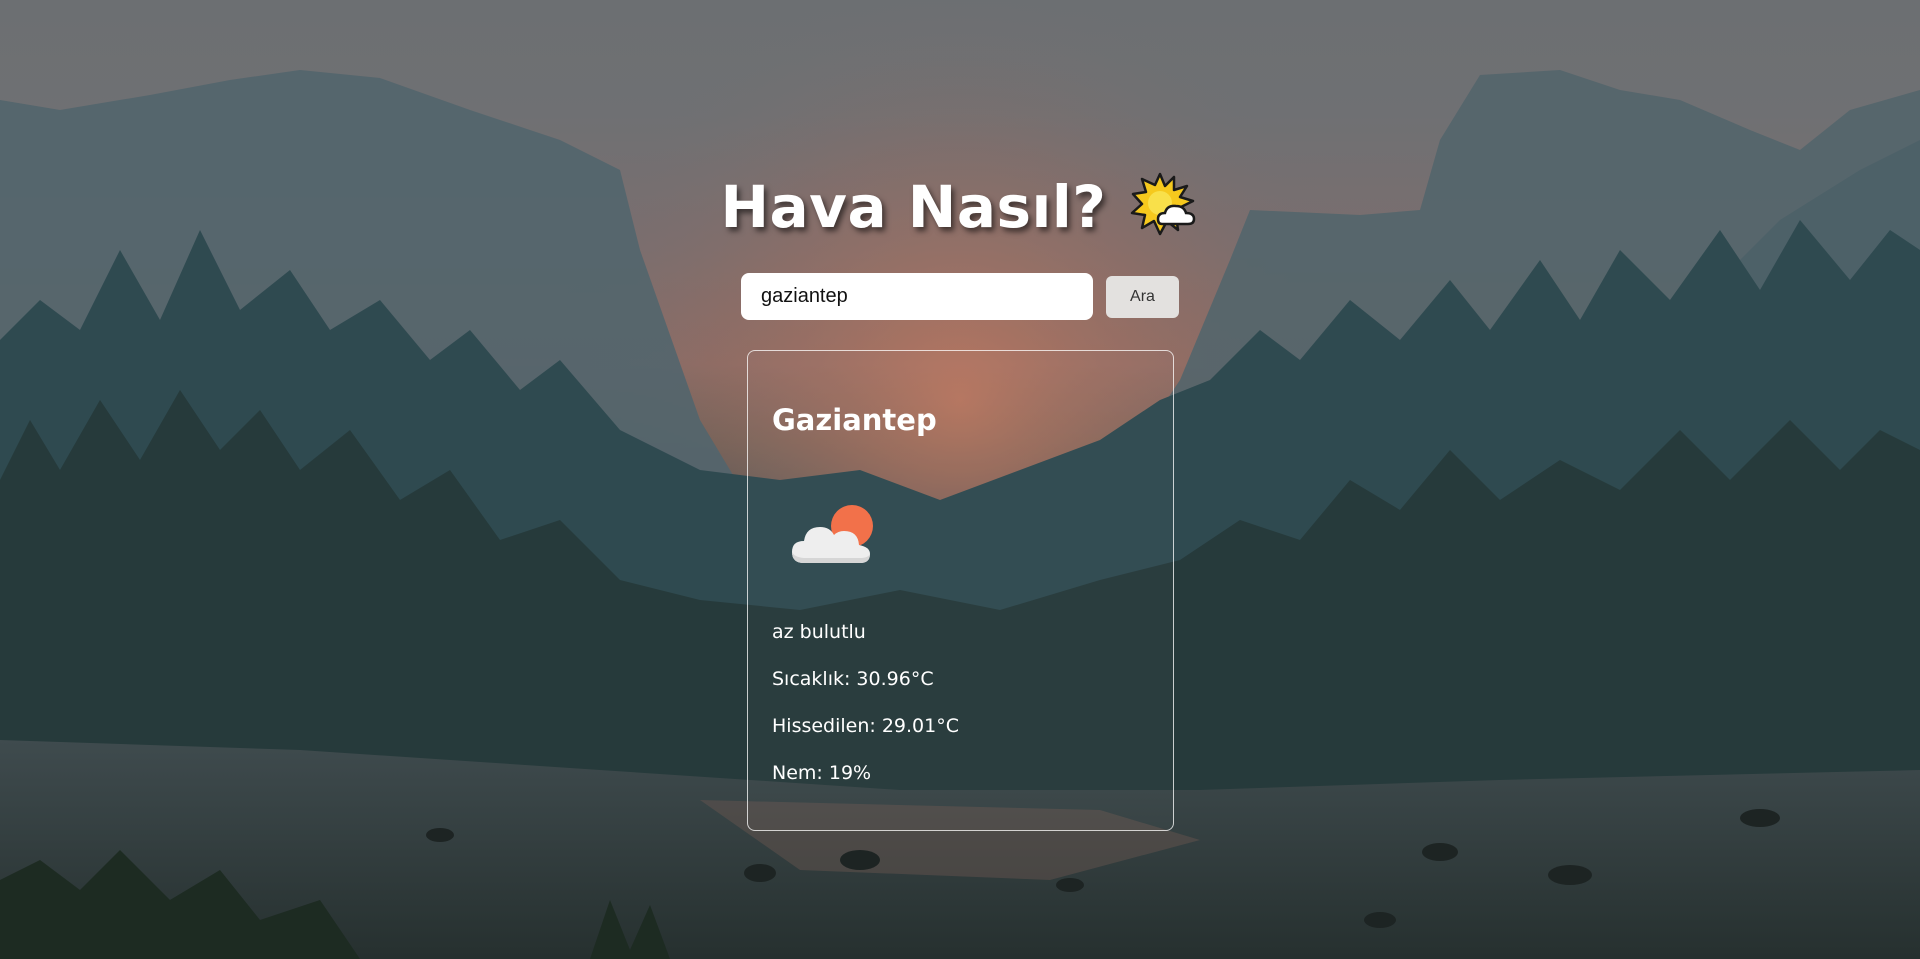 This screenshot has width=1920, height=959. I want to click on header: Hava Nasıl?, so click(960, 207).